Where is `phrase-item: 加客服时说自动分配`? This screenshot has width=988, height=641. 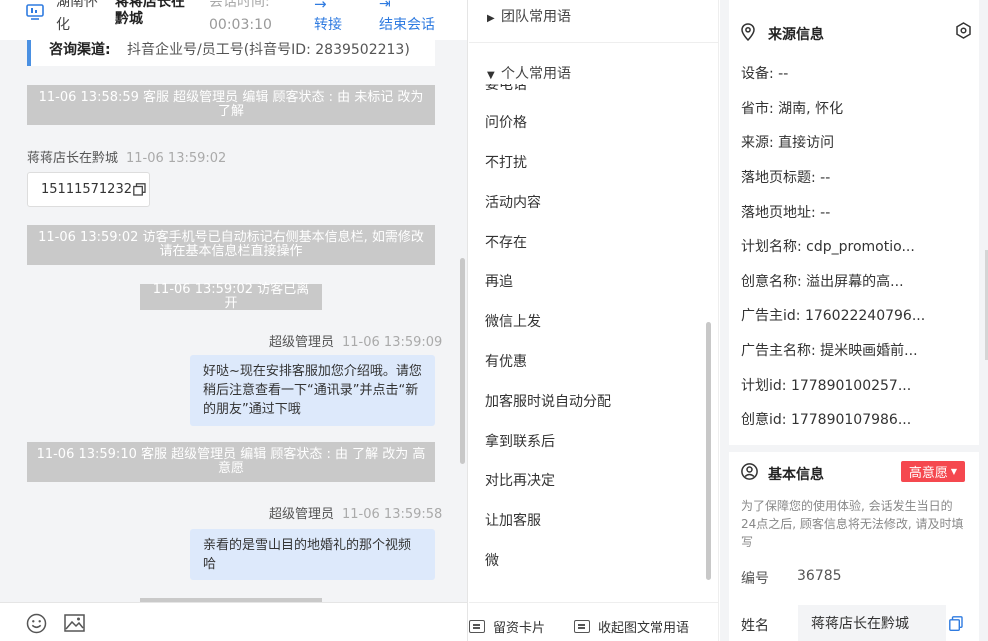 phrase-item: 加客服时说自动分配 is located at coordinates (548, 401).